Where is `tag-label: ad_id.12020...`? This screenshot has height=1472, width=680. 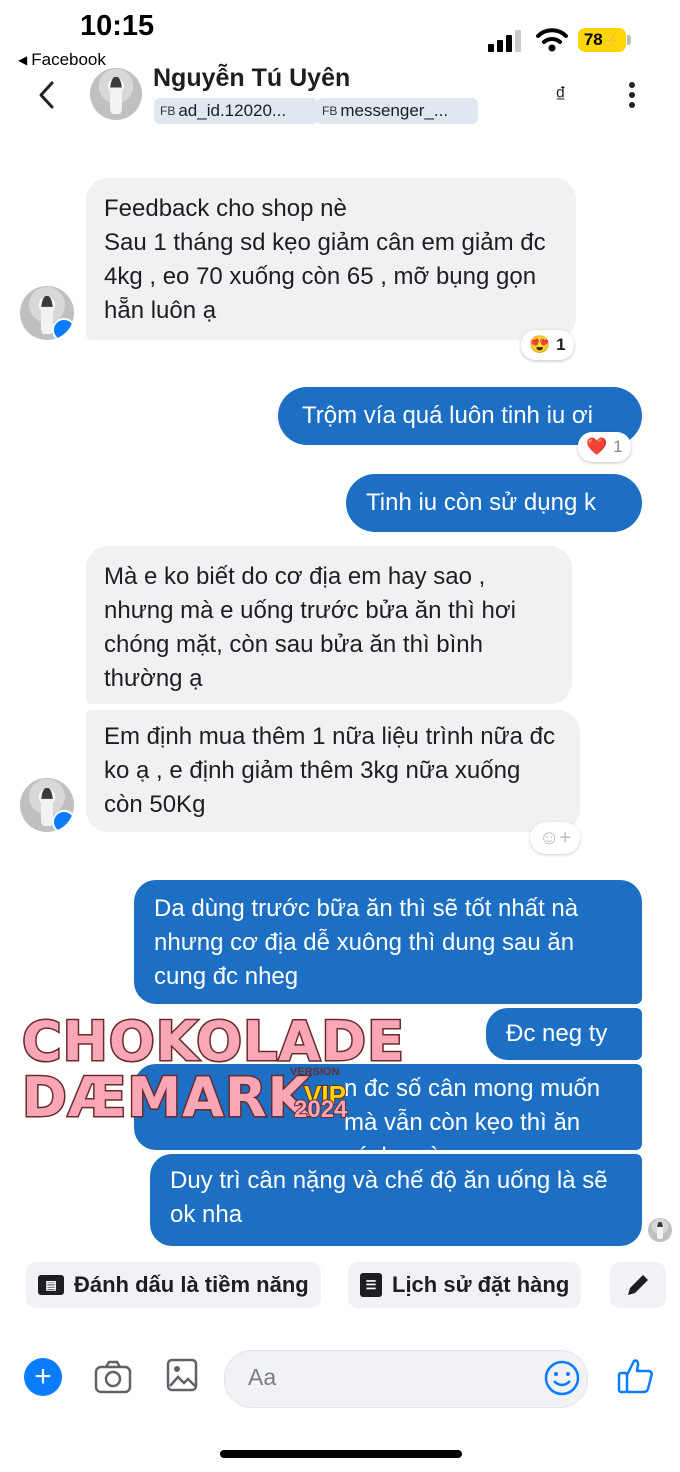
tag-label: ad_id.12020... is located at coordinates (232, 110).